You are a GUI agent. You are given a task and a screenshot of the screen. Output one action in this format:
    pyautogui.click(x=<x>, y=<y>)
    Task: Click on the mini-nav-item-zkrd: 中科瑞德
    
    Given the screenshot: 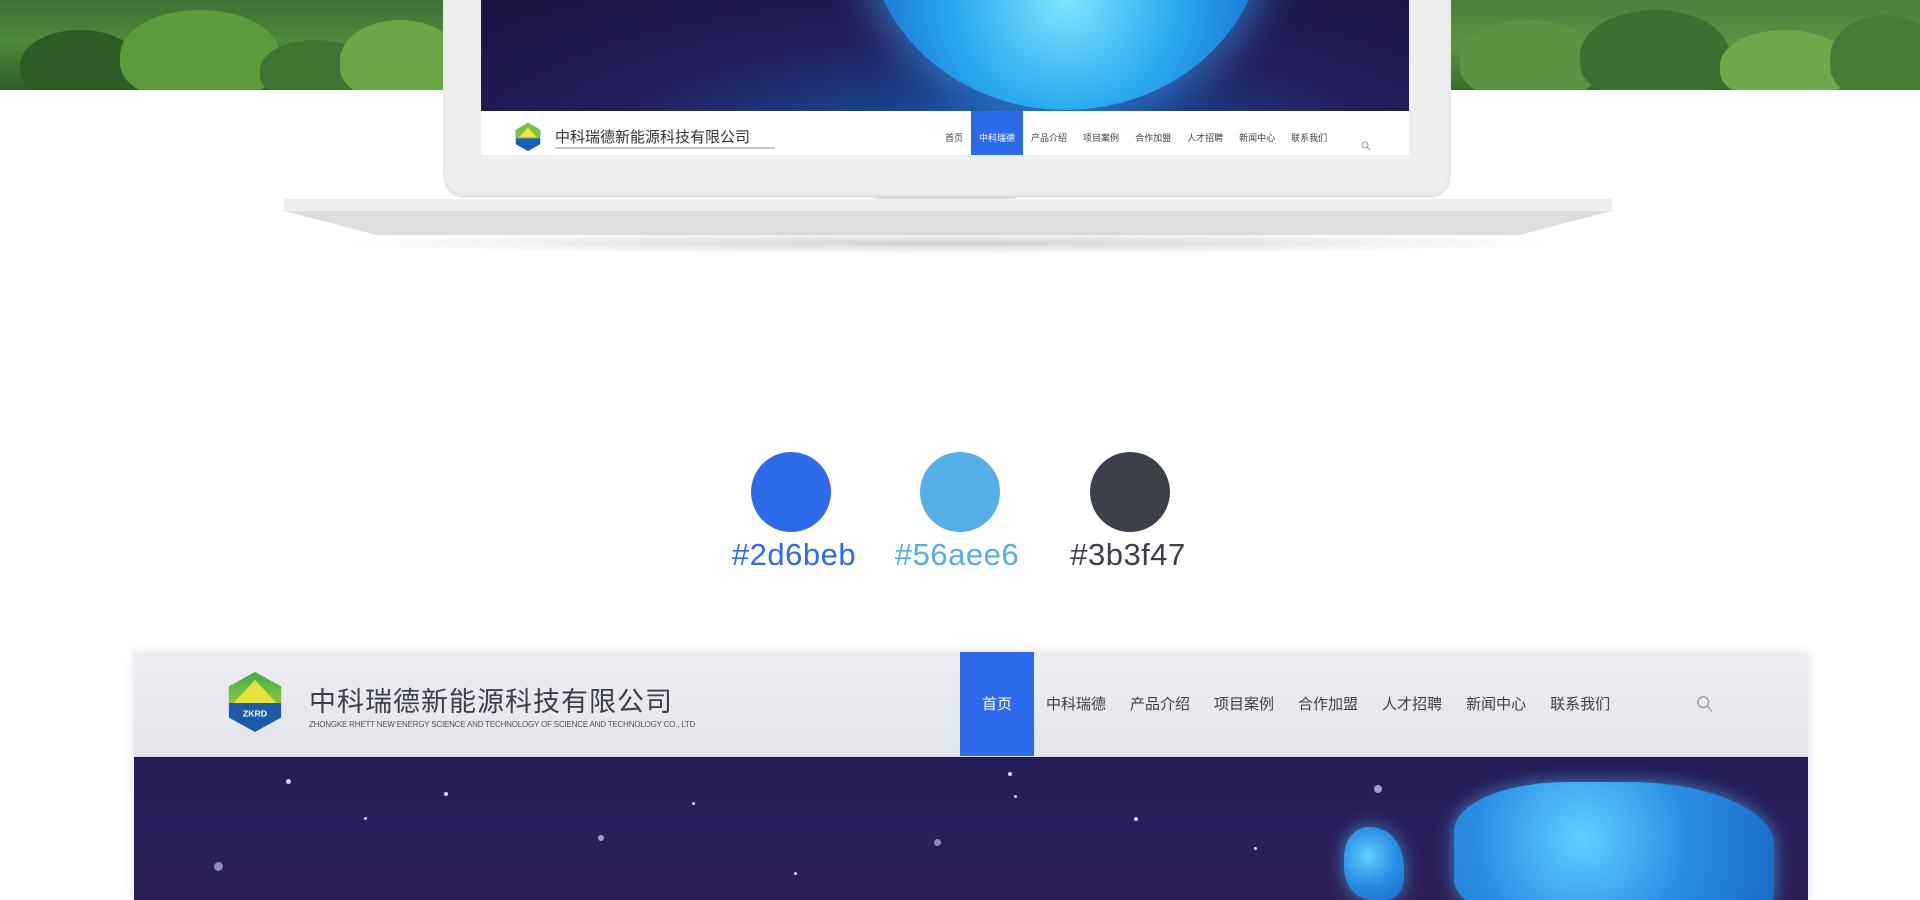 What is the action you would take?
    pyautogui.click(x=997, y=133)
    